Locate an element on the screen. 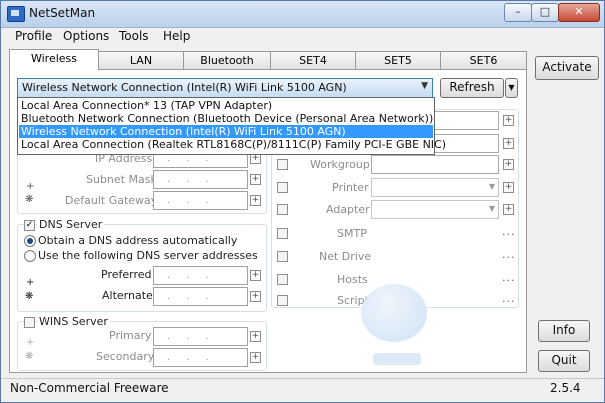 The image size is (605, 403). wins-server-checkbox is located at coordinates (29, 322).